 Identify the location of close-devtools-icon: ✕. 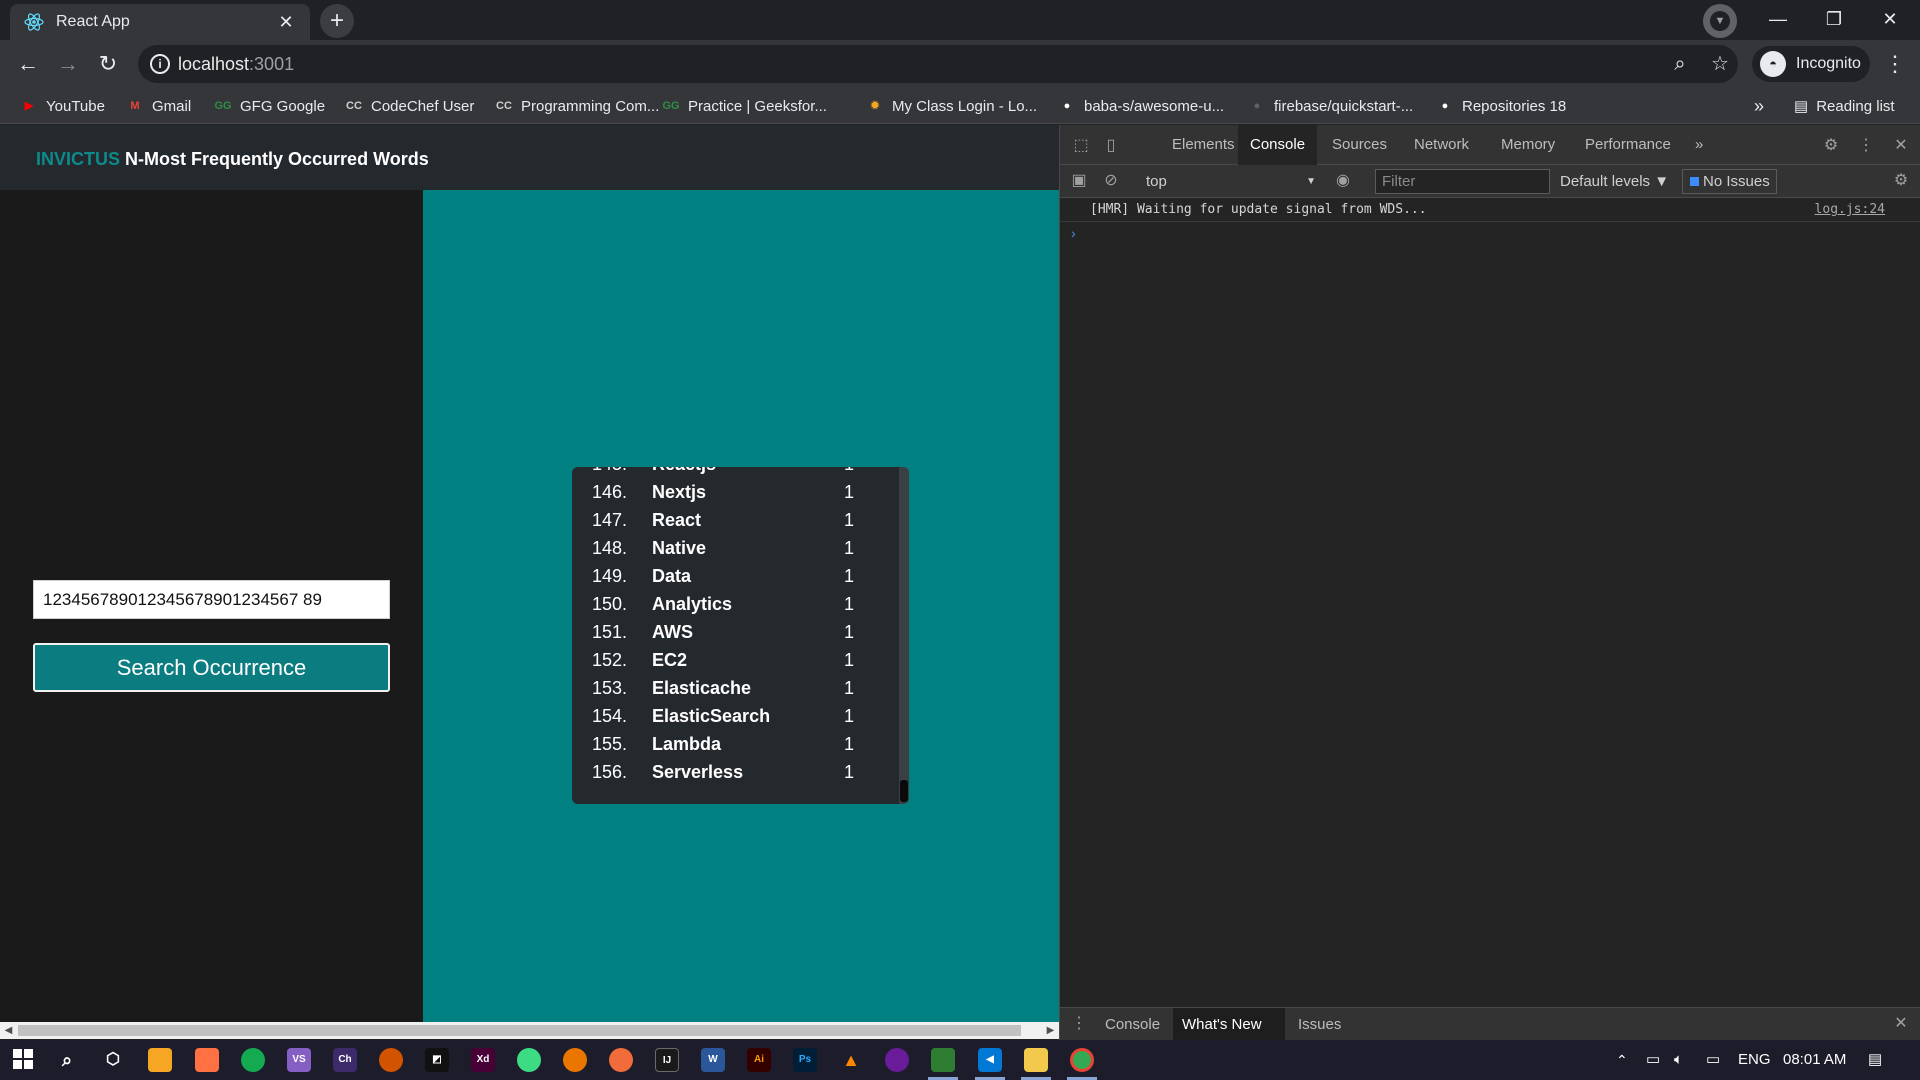
(1901, 146).